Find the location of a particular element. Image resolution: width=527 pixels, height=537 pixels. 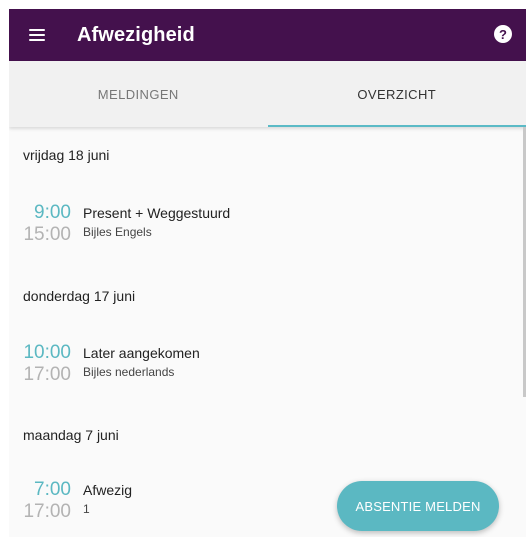

start-time: 7:00 is located at coordinates (52, 489).